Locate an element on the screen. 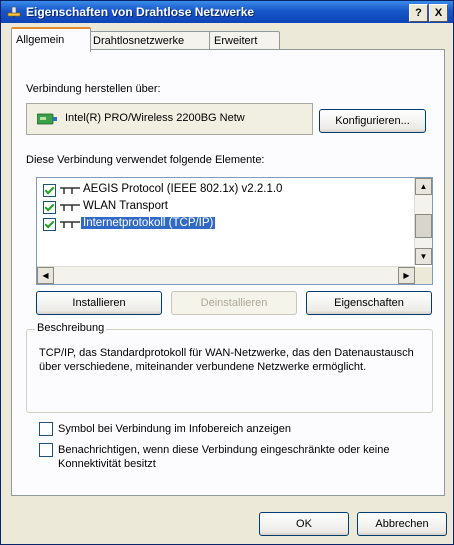 This screenshot has height=545, width=454. list-item: AEGIS Protocol (IEEE 802.1x) v2.2.1.0 is located at coordinates (228, 190).